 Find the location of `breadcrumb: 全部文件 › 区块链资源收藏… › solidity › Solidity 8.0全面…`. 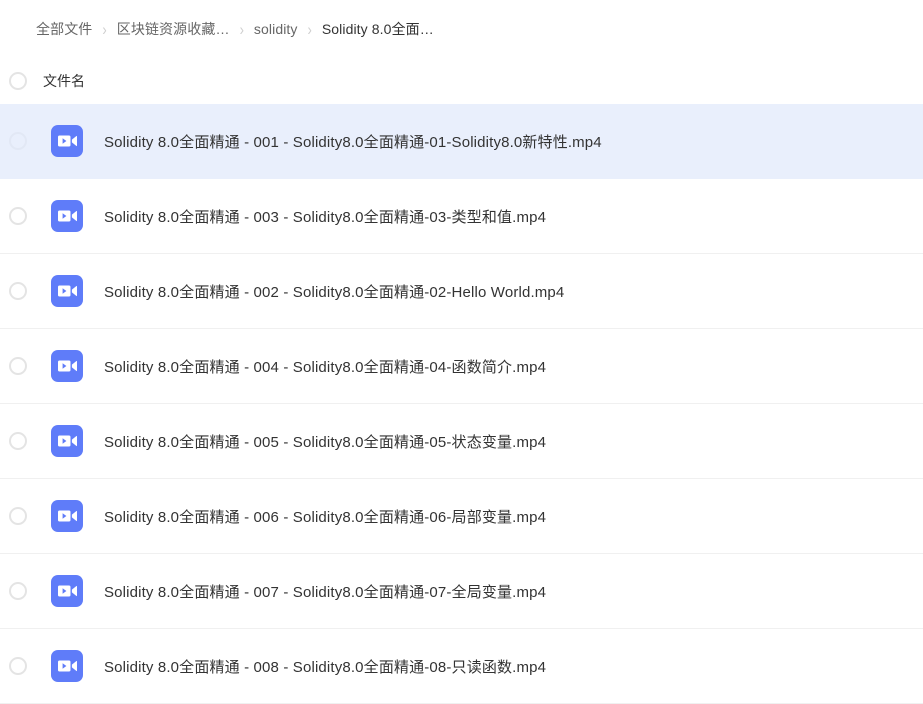

breadcrumb: 全部文件 › 区块链资源收藏… › solidity › Solidity 8.0全面… is located at coordinates (461, 29).